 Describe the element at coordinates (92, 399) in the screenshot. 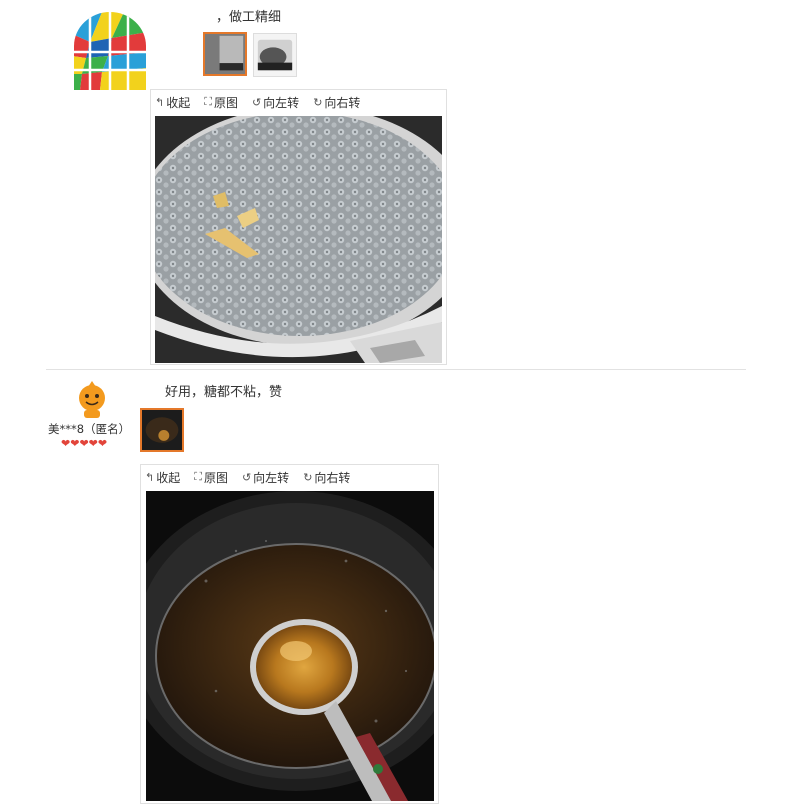

I see `avatar` at that location.